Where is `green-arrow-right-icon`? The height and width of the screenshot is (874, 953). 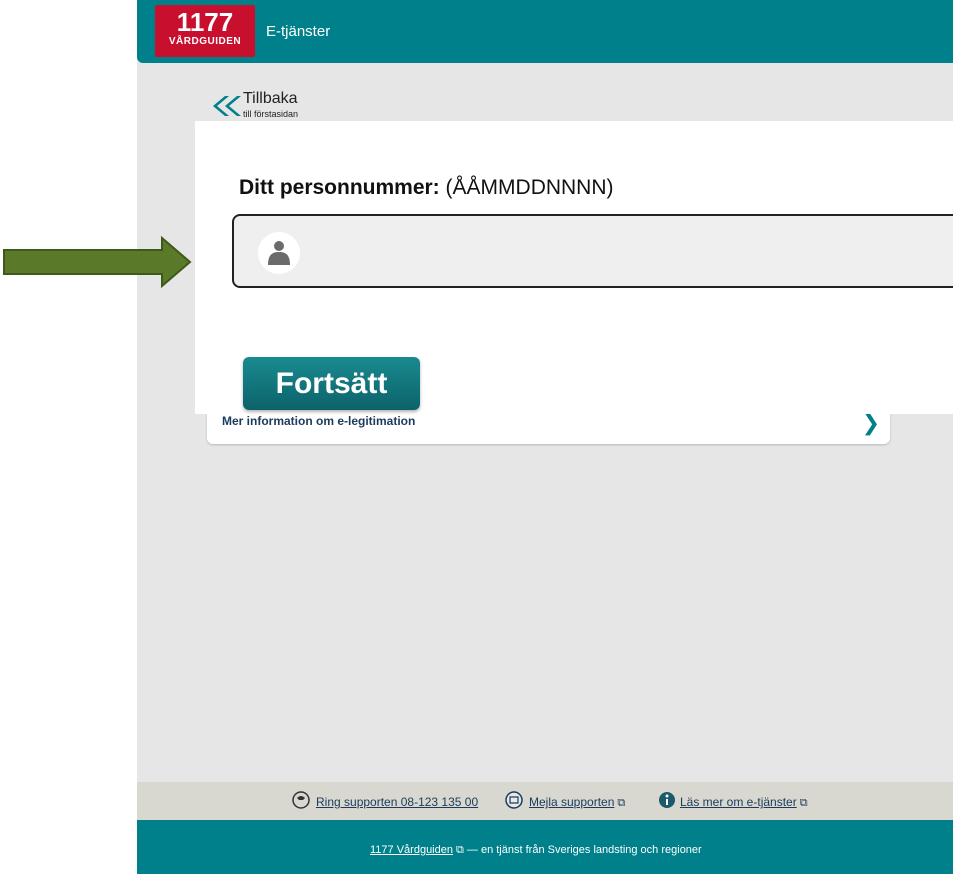
green-arrow-right-icon is located at coordinates (97, 262).